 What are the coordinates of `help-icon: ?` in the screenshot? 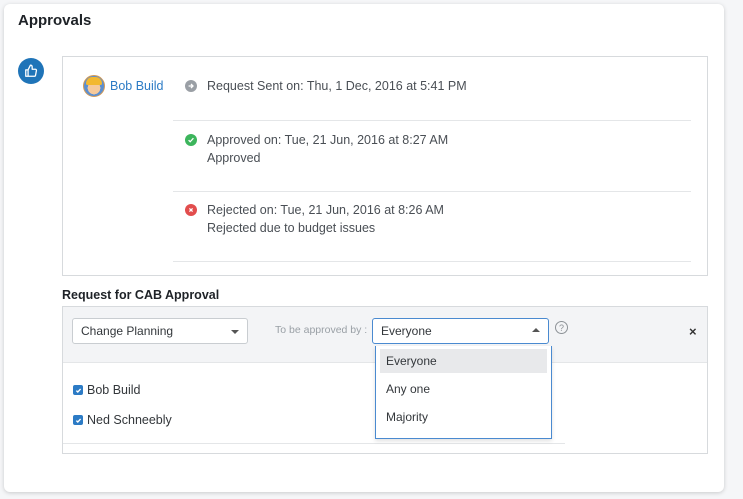 It's located at (561, 327).